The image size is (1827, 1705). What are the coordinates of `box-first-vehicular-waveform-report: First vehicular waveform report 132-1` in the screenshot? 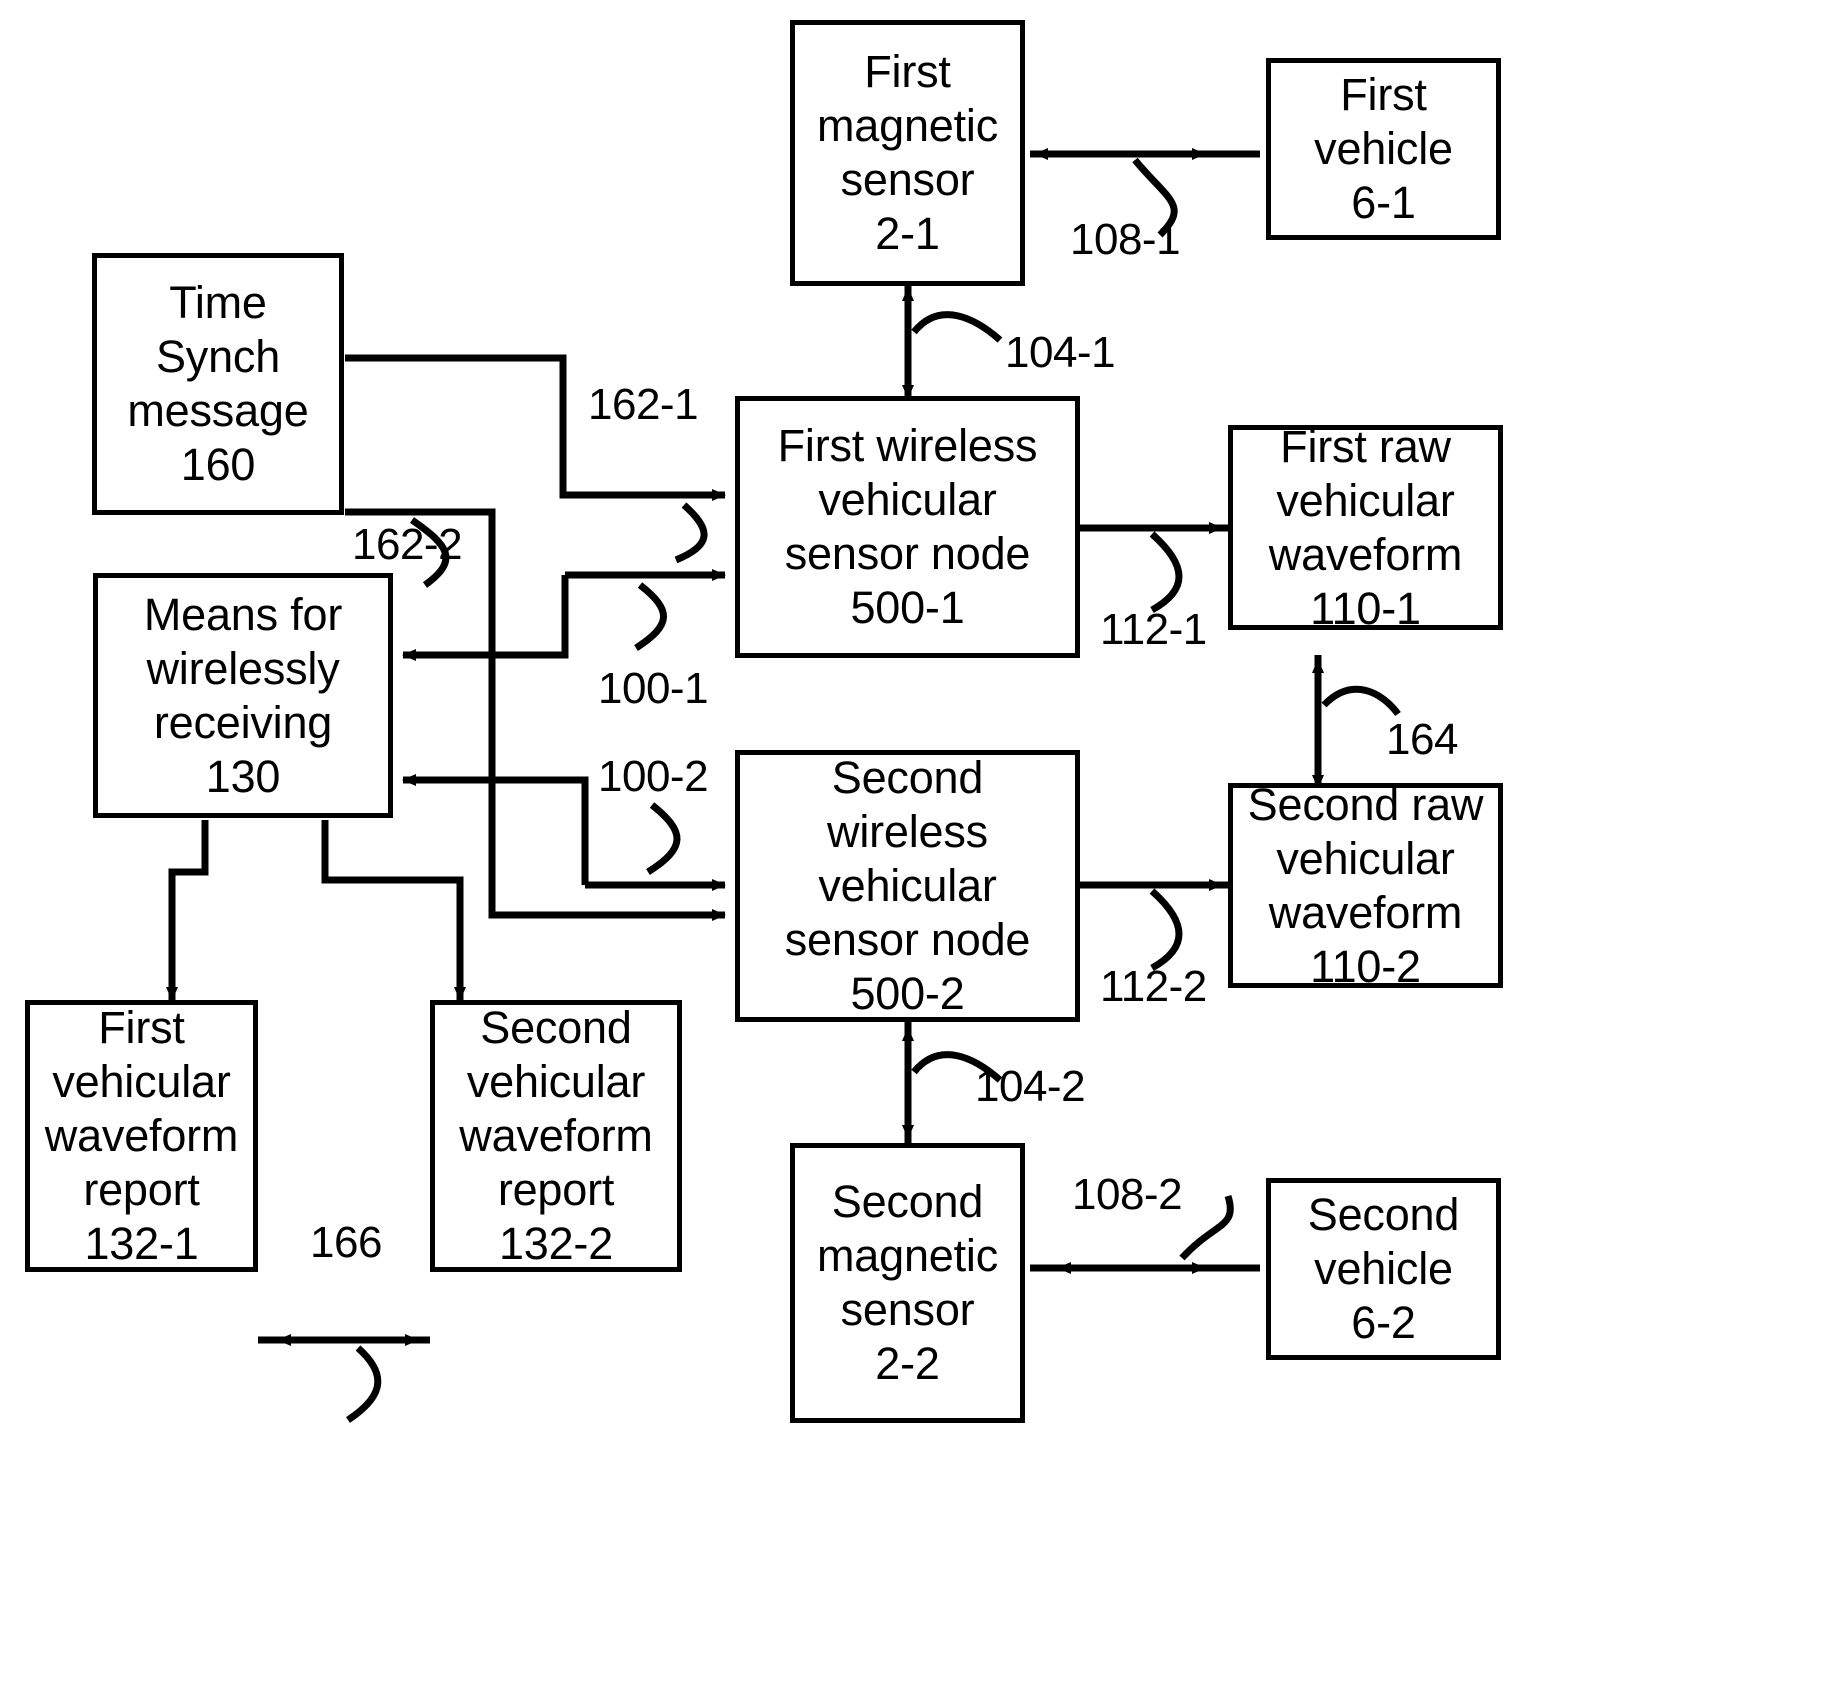 It's located at (141, 1136).